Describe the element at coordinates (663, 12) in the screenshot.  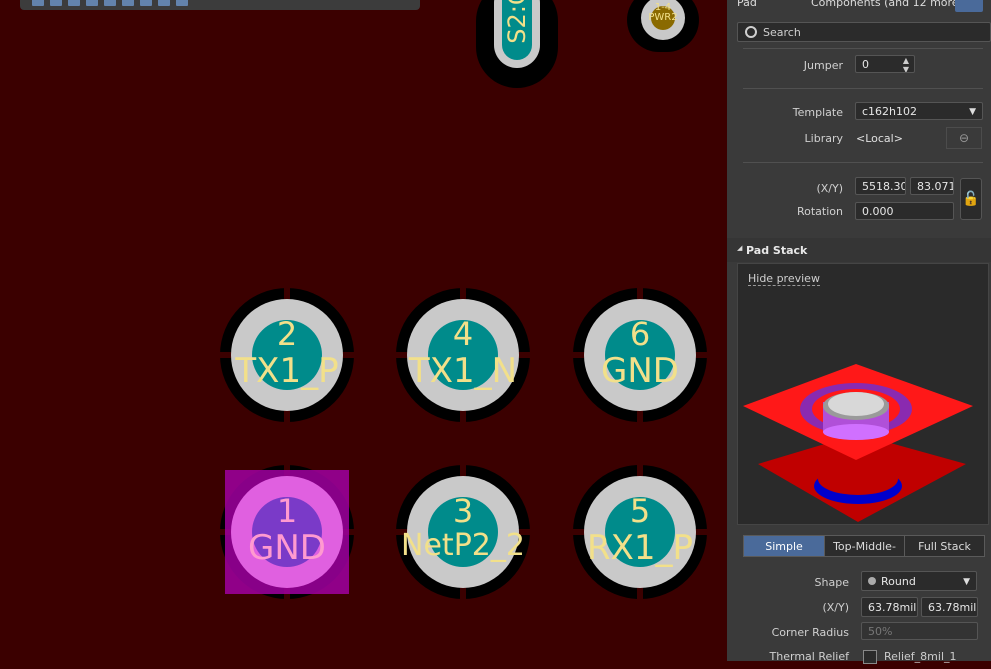
I see `small-pad-label: 1-4 PWR2` at that location.